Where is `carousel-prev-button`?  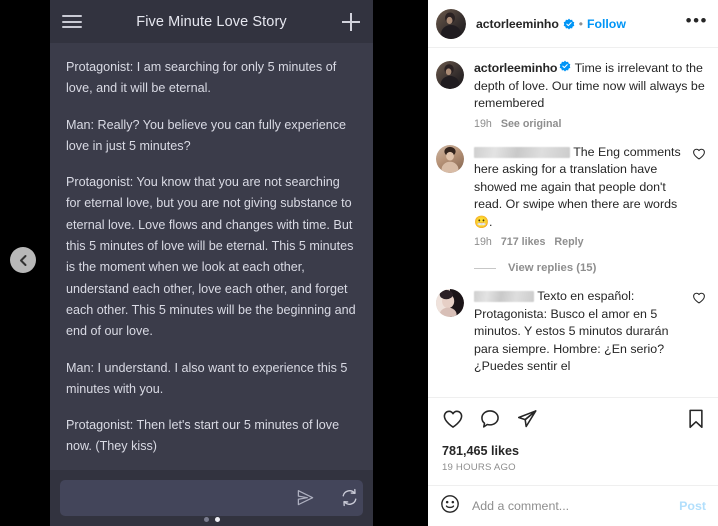 carousel-prev-button is located at coordinates (23, 260).